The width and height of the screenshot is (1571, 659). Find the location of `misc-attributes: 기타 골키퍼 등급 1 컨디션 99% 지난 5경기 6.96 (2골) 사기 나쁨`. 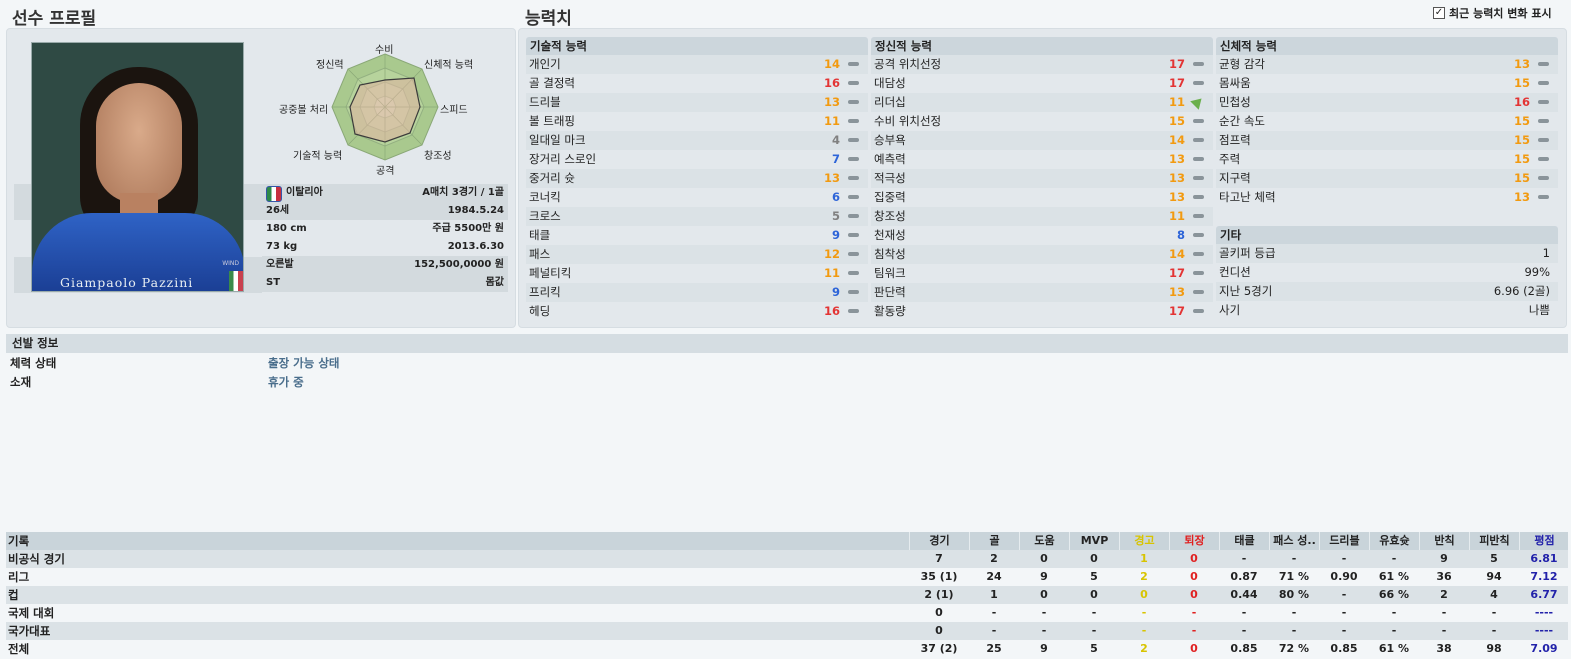

misc-attributes: 기타 골키퍼 등급 1 컨디션 99% 지난 5경기 6.96 (2골) 사기 나쁨 is located at coordinates (1387, 273).